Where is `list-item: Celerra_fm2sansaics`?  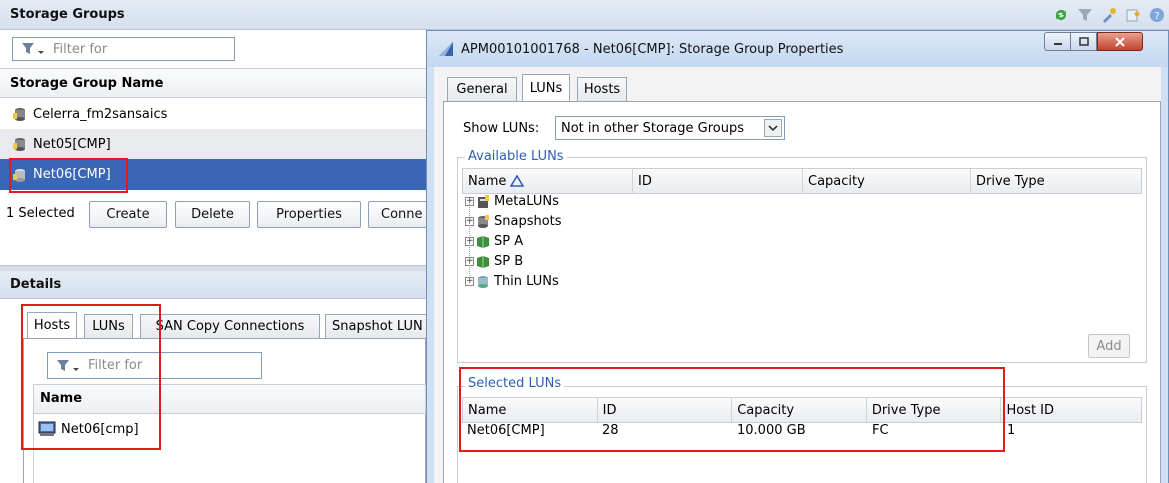 list-item: Celerra_fm2sansaics is located at coordinates (213, 114).